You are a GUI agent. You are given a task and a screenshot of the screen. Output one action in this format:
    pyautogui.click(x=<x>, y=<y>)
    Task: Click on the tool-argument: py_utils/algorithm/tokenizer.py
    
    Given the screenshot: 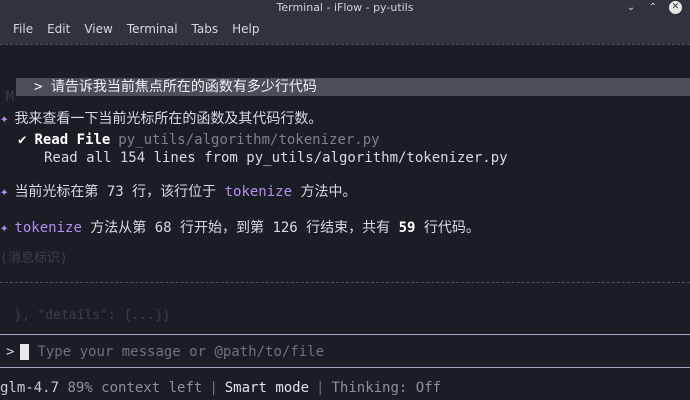 What is the action you would take?
    pyautogui.click(x=249, y=140)
    